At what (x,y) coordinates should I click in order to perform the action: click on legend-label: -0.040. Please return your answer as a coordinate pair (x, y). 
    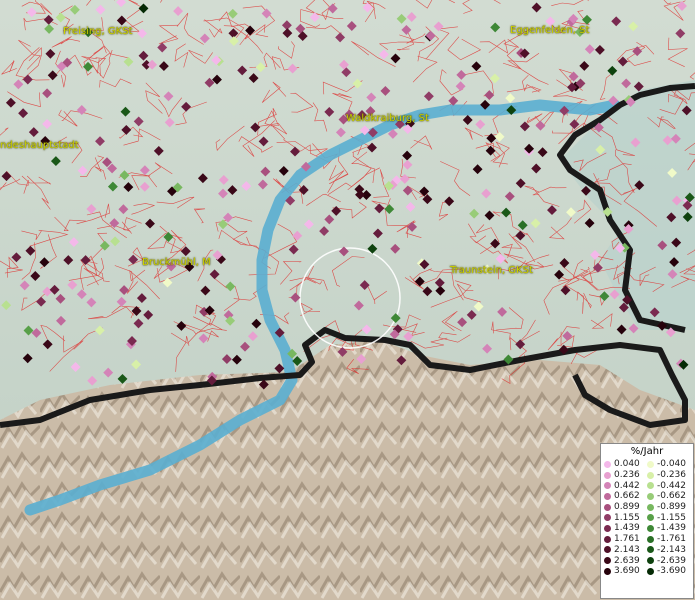
    Looking at the image, I should click on (672, 464).